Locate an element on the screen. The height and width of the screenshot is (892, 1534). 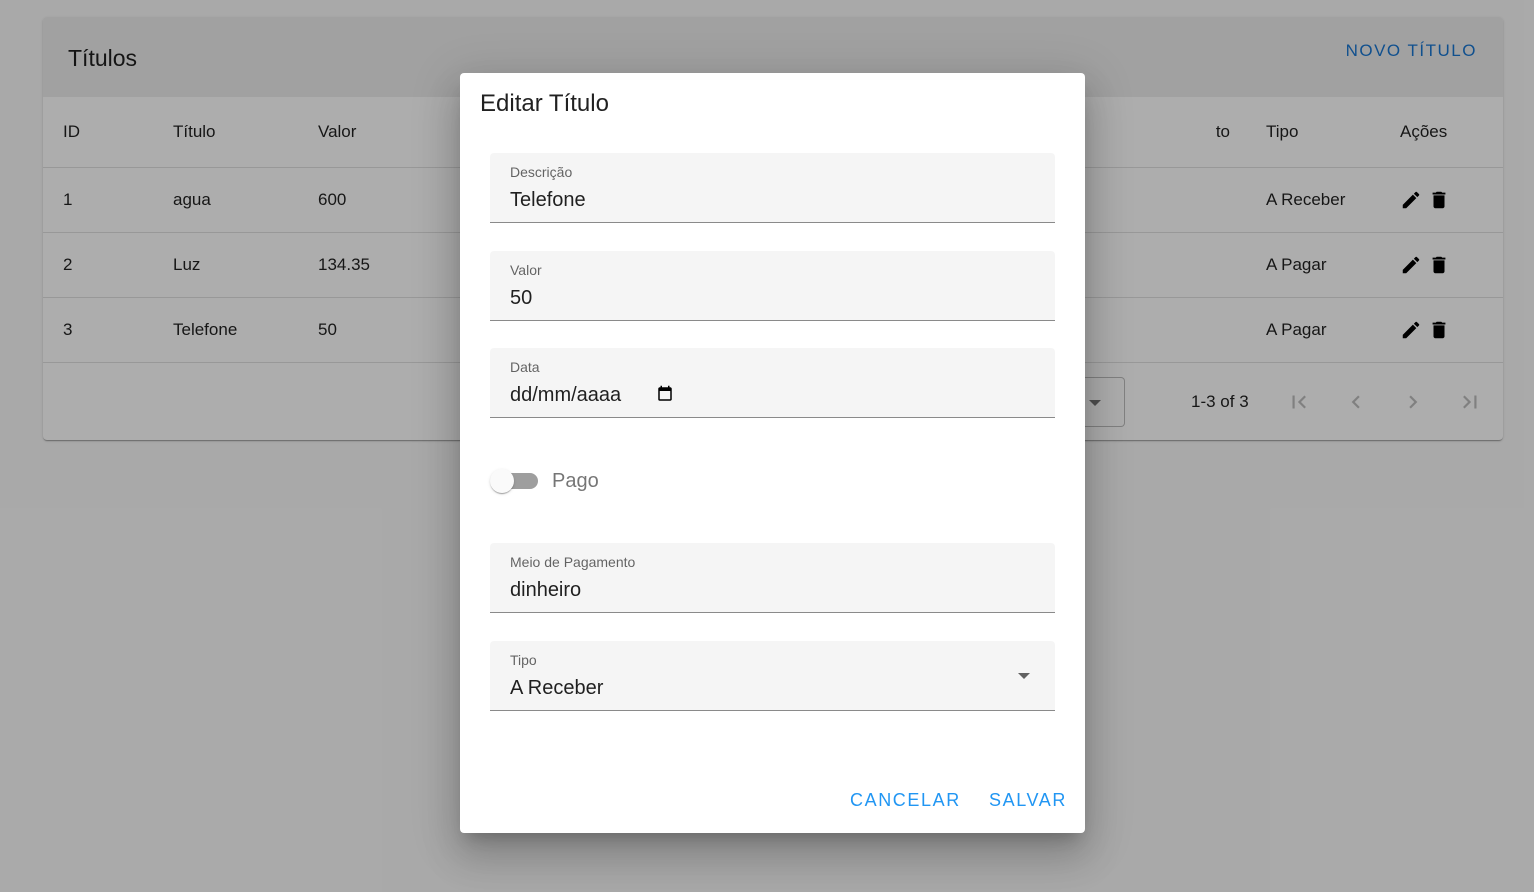
meio-pagamento-value: dinheiro is located at coordinates (546, 590).